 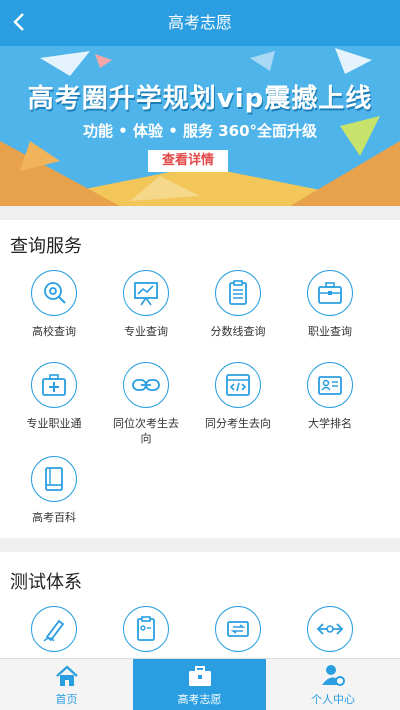 What do you see at coordinates (238, 385) in the screenshot?
I see `code-window-icon` at bounding box center [238, 385].